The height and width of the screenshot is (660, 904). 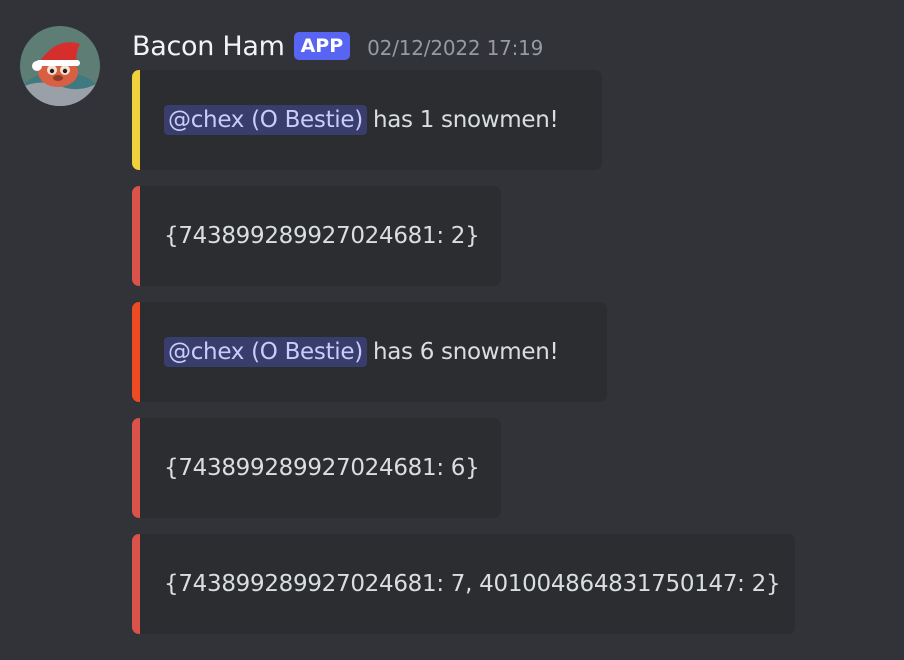 I want to click on chick-santa-hat-icon, so click(x=60, y=66).